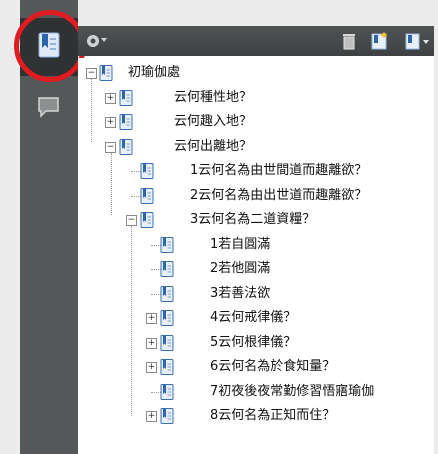 The width and height of the screenshot is (438, 454). Describe the element at coordinates (292, 391) in the screenshot. I see `bookmark-label: 7初夜後夜常勤修習悟寤瑜伽` at that location.